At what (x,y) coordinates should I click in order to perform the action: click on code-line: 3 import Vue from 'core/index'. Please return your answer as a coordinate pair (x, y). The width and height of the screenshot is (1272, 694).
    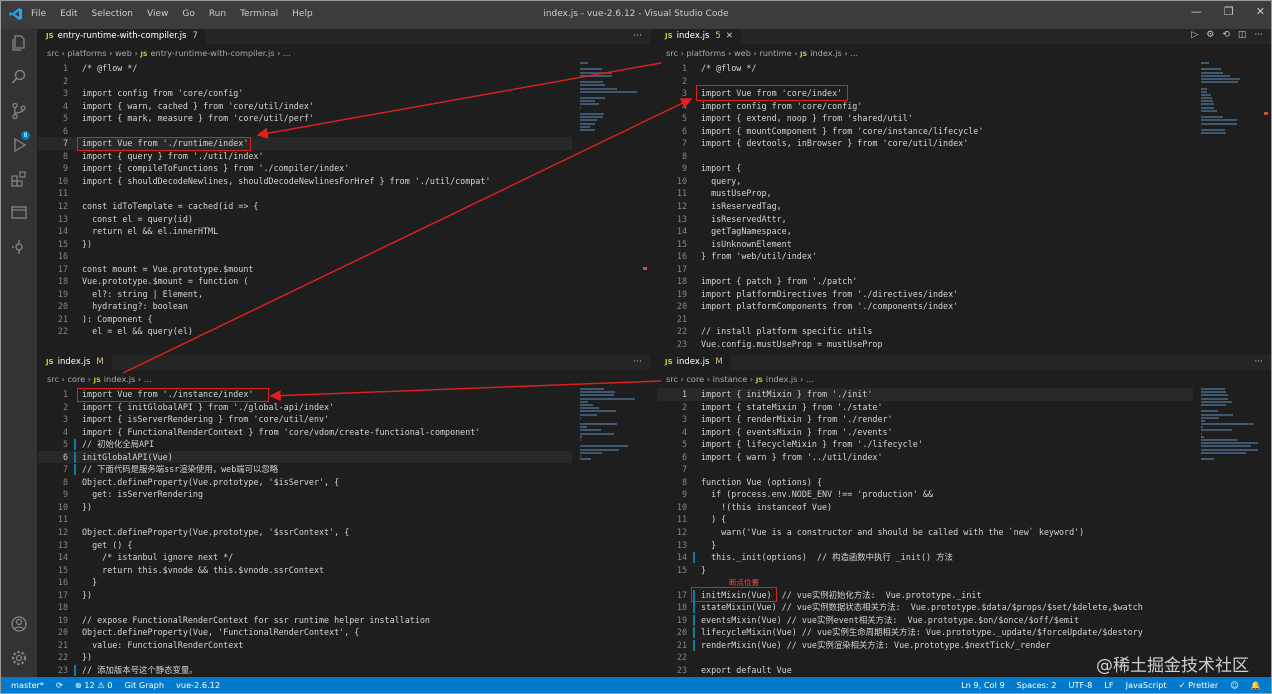
    Looking at the image, I should click on (925, 93).